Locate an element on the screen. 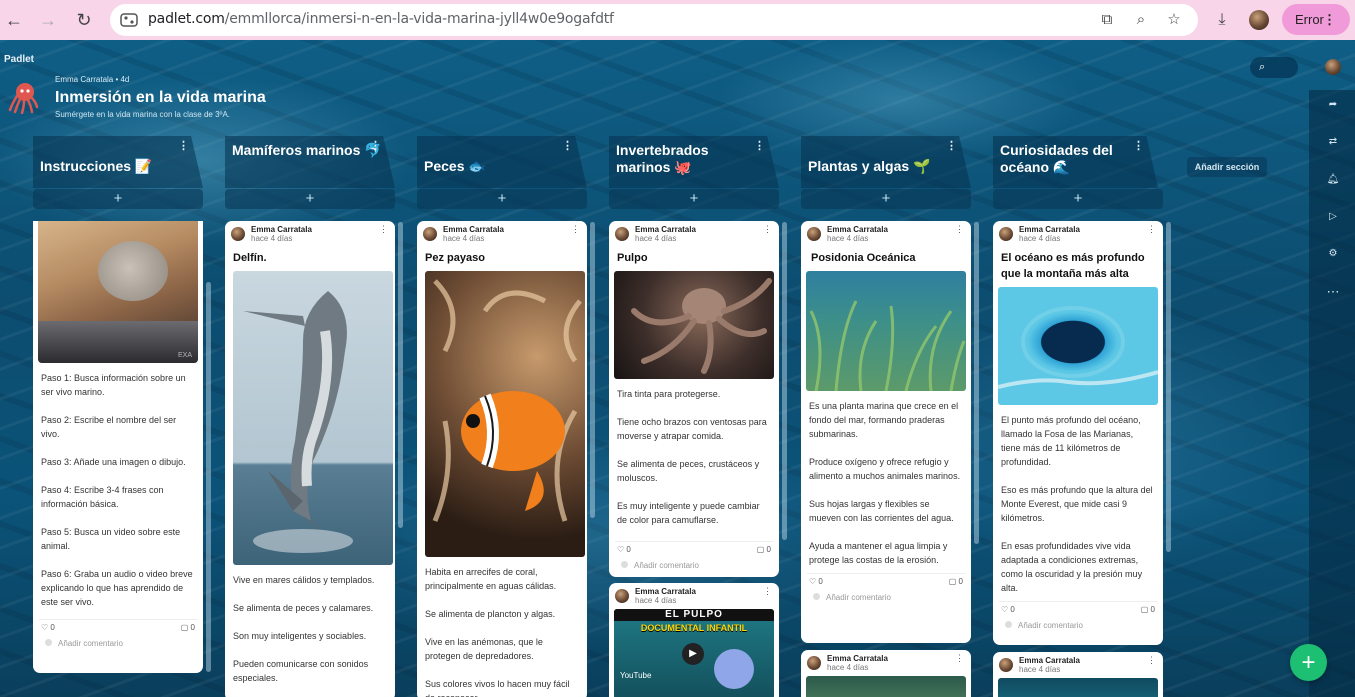 The image size is (1355, 697). play-icon: ▶ is located at coordinates (693, 654).